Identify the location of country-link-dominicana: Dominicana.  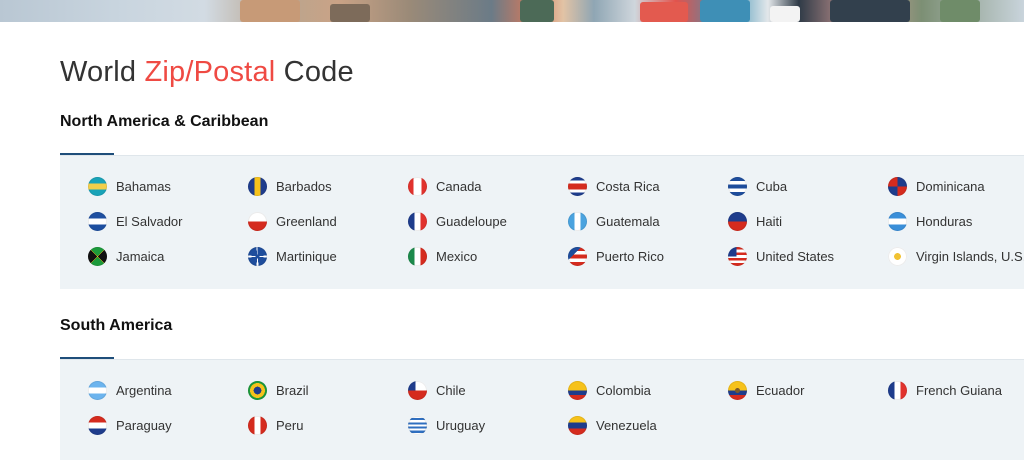
(936, 186).